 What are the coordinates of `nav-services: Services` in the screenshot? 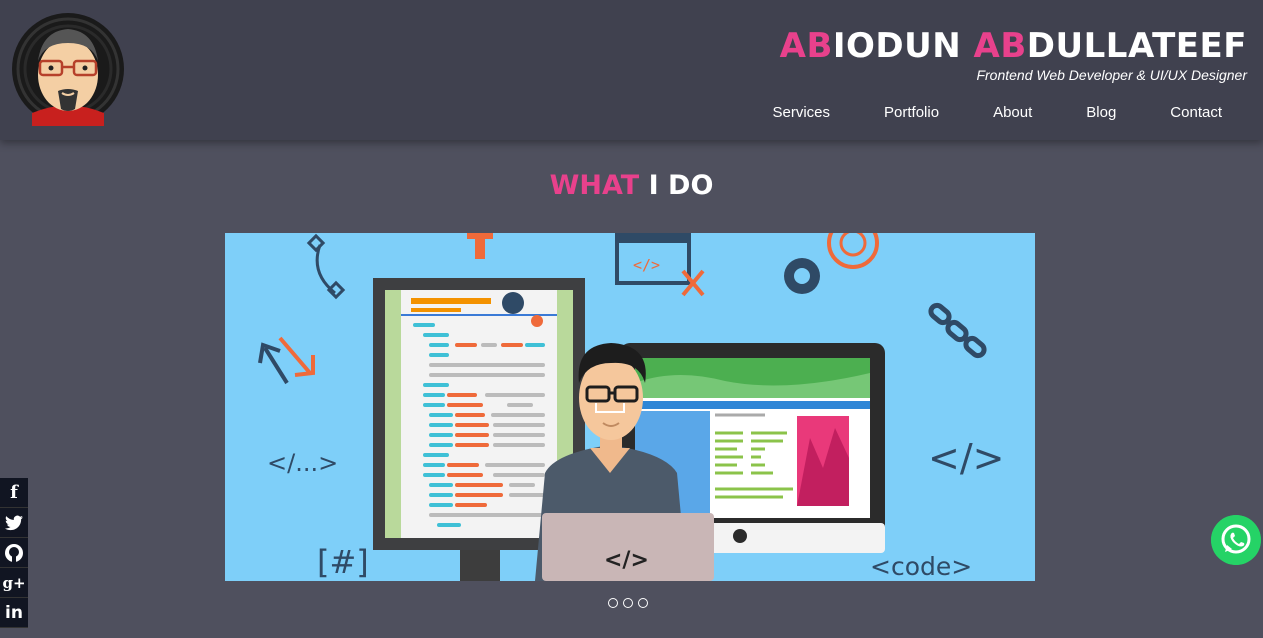 It's located at (802, 112).